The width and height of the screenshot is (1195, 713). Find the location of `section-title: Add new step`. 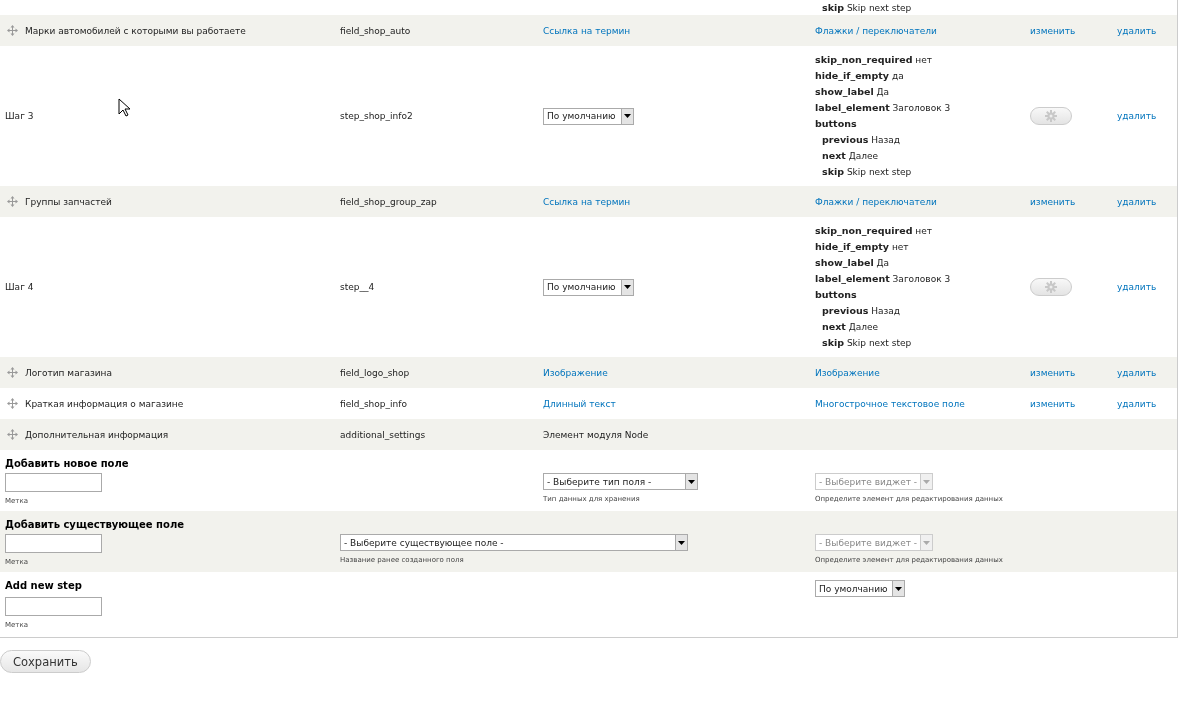

section-title: Add new step is located at coordinates (43, 586).